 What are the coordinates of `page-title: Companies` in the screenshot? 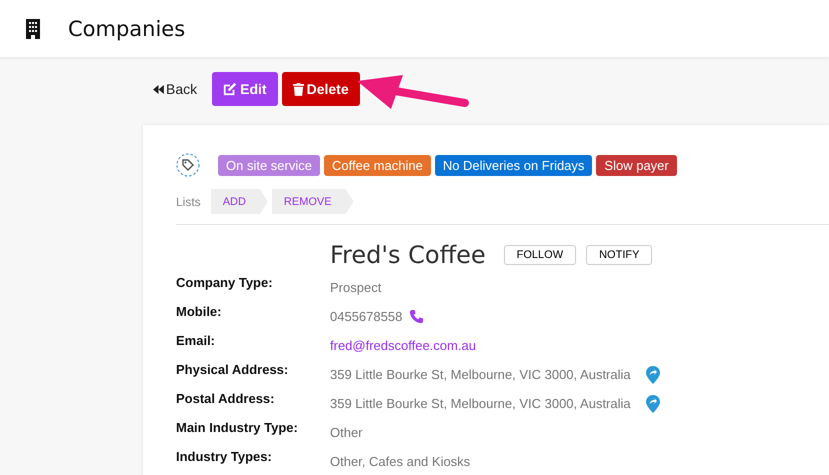 It's located at (127, 28).